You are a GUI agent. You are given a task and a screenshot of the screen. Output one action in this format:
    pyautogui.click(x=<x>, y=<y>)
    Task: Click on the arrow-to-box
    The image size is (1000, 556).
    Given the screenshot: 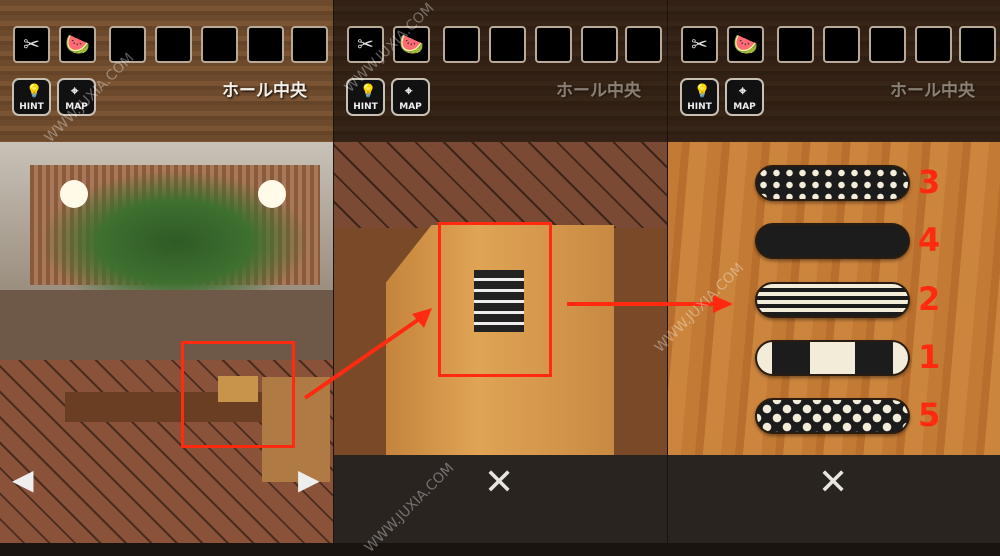 What is the action you would take?
    pyautogui.click(x=365, y=356)
    